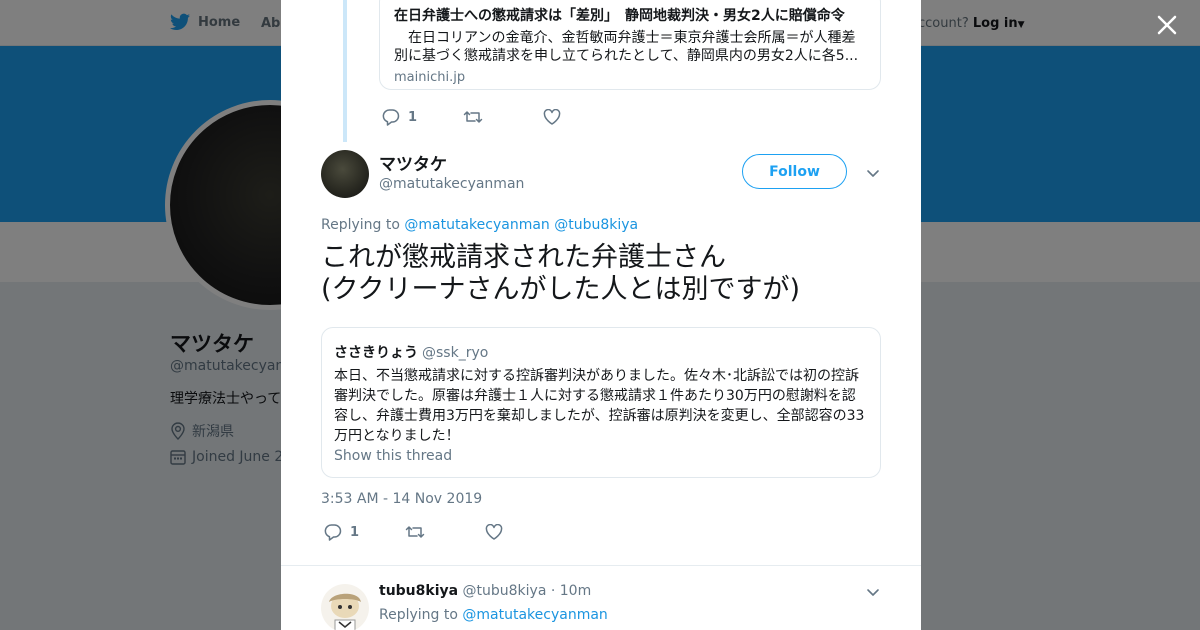  I want to click on close-icon, so click(1167, 25).